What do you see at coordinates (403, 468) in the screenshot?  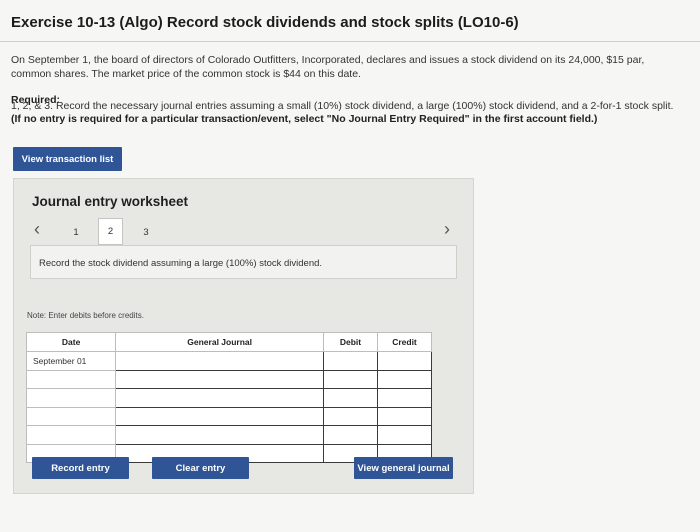 I see `view-general-journal-button: View general journal` at bounding box center [403, 468].